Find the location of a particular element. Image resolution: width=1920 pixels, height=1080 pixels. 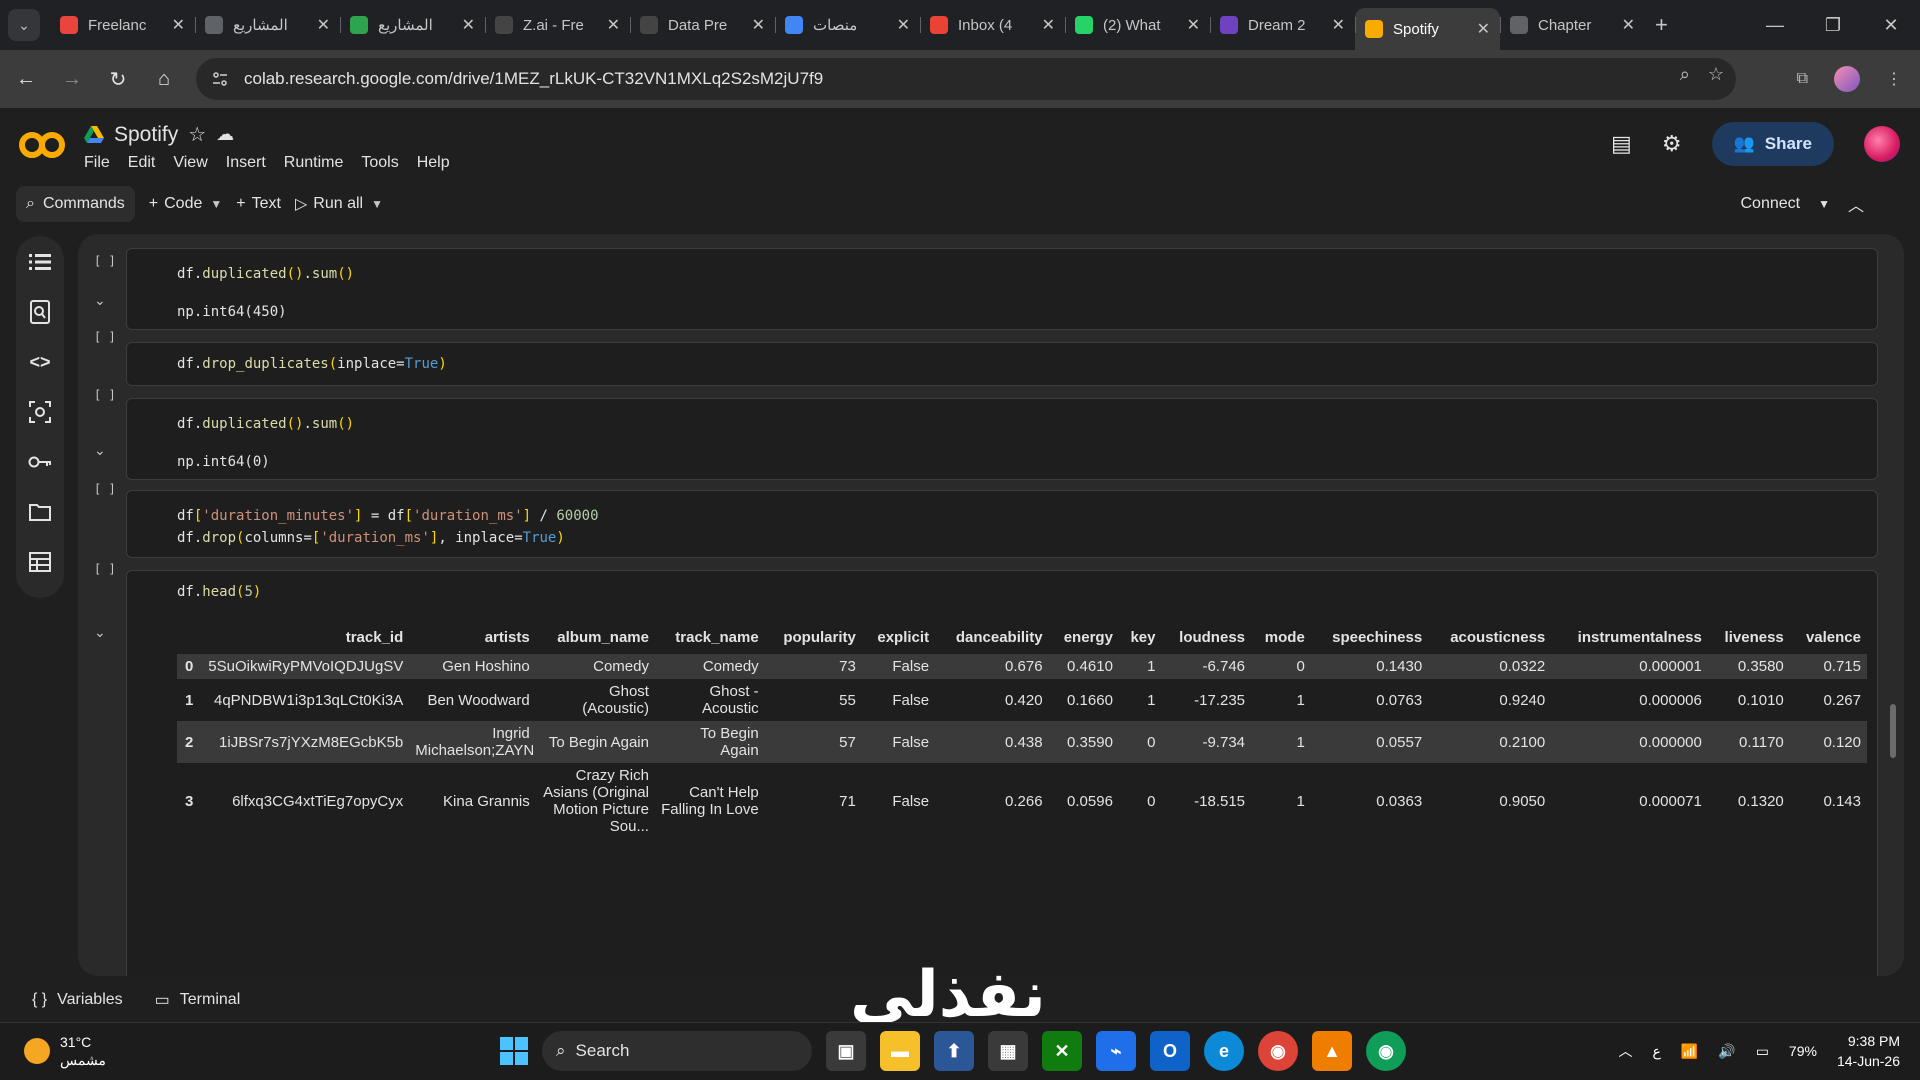

code-snippets-icon: <> is located at coordinates (40, 362).